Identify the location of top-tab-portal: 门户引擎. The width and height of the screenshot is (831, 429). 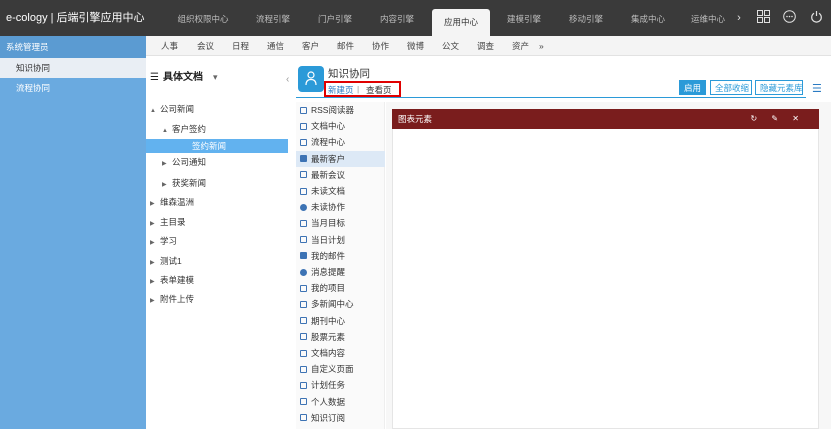
(335, 18).